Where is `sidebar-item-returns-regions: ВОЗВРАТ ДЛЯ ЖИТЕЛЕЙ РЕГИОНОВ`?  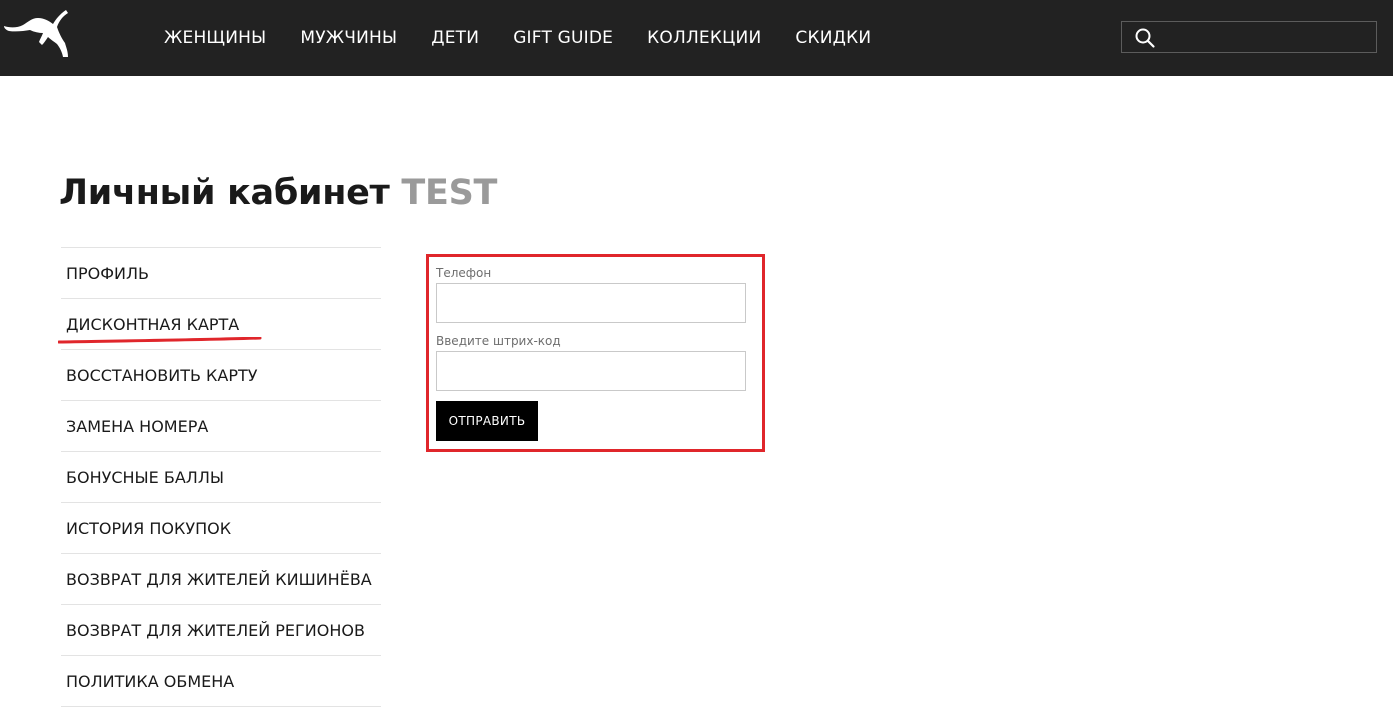 sidebar-item-returns-regions: ВОЗВРАТ ДЛЯ ЖИТЕЛЕЙ РЕГИОНОВ is located at coordinates (221, 630).